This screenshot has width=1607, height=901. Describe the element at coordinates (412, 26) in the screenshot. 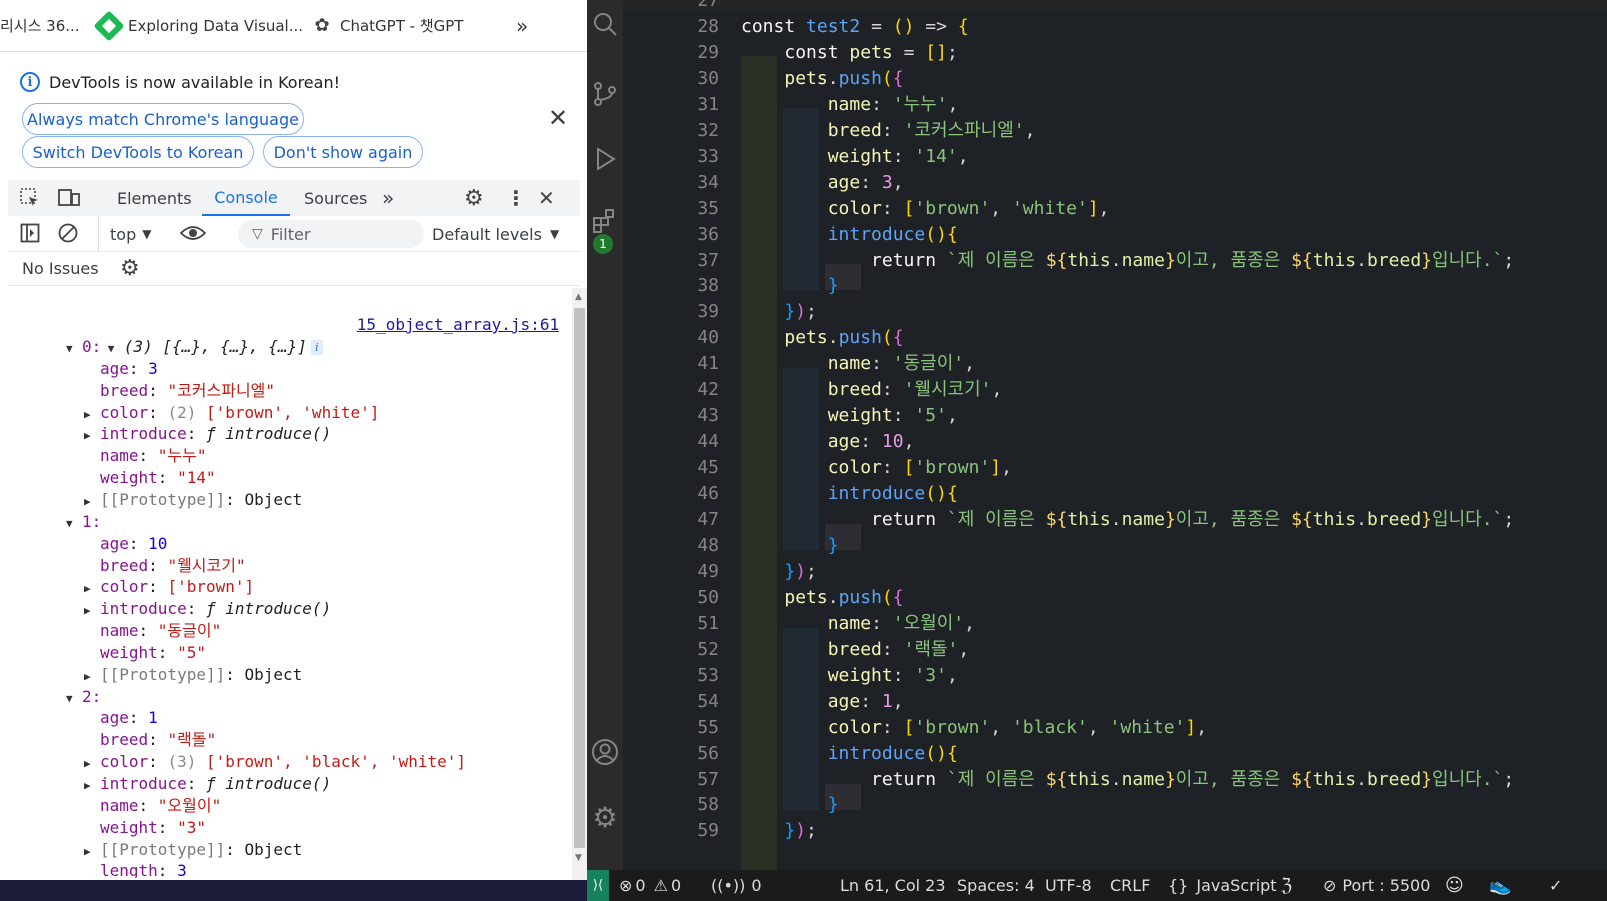

I see `bookmark-item-chatgpt: ✿ ChatGPT - 챗GPT` at that location.